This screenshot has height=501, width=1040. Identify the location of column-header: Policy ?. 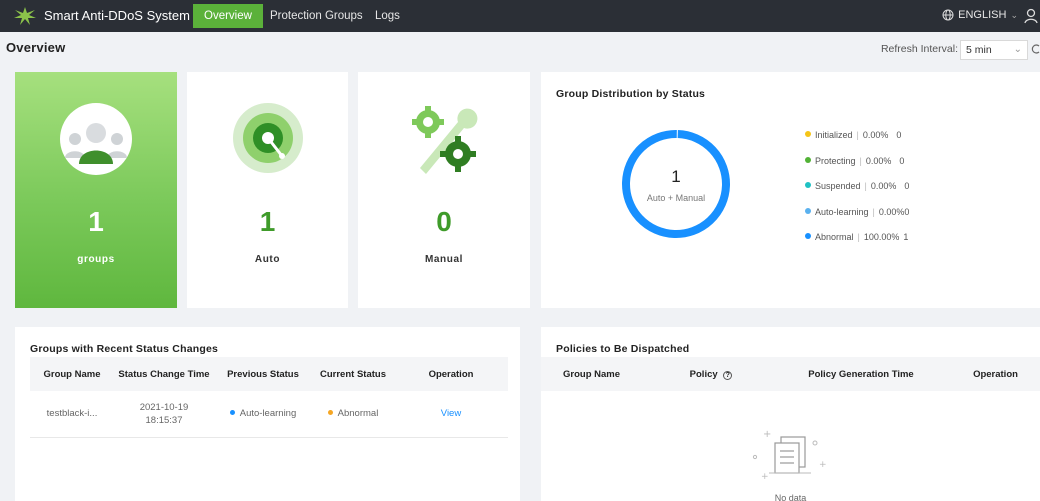
(711, 374).